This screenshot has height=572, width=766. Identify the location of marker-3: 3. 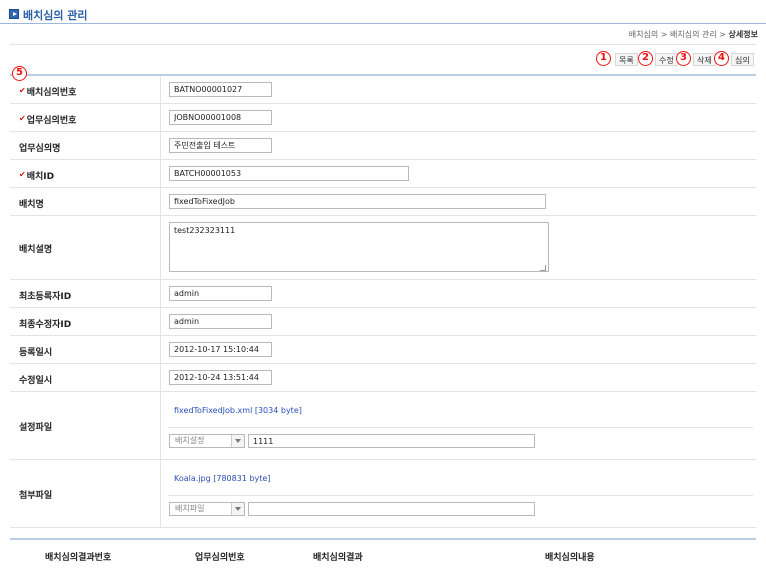
(683, 58).